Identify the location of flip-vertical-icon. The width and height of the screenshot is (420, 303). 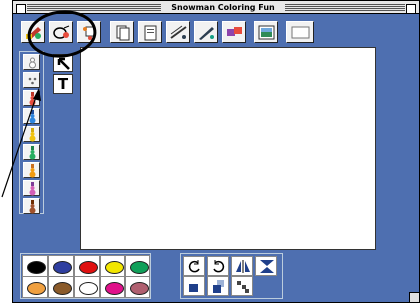
(267, 266).